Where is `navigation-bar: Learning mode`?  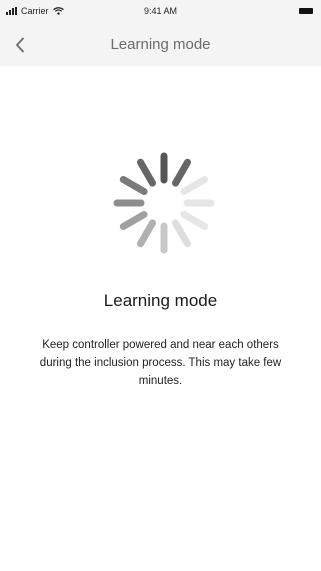
navigation-bar: Learning mode is located at coordinates (160, 45).